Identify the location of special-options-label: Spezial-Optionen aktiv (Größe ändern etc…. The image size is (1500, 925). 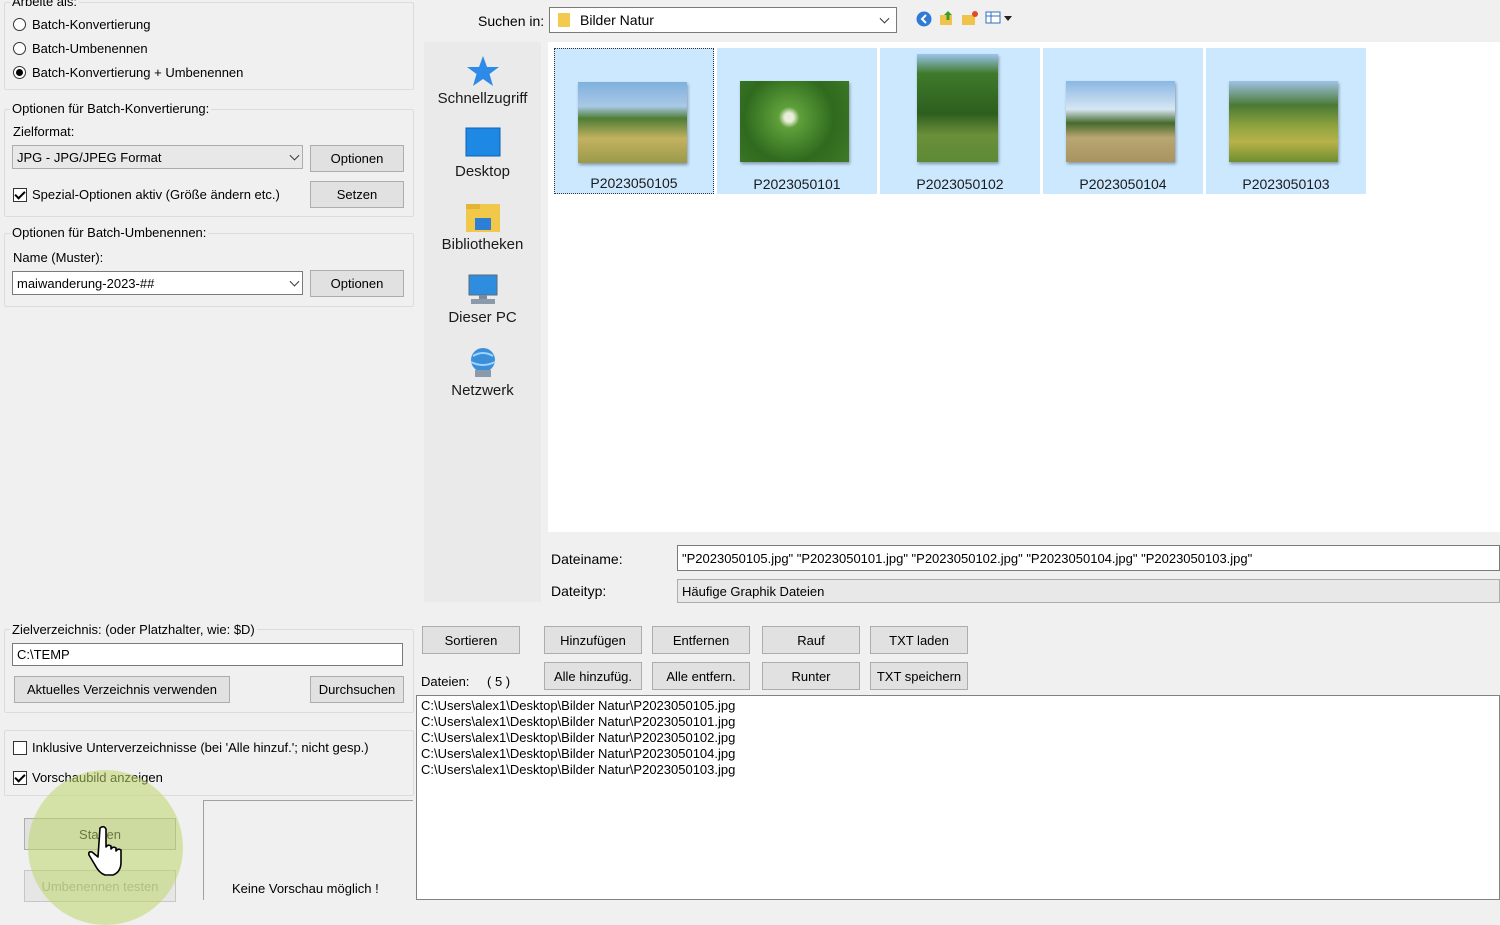
(156, 194).